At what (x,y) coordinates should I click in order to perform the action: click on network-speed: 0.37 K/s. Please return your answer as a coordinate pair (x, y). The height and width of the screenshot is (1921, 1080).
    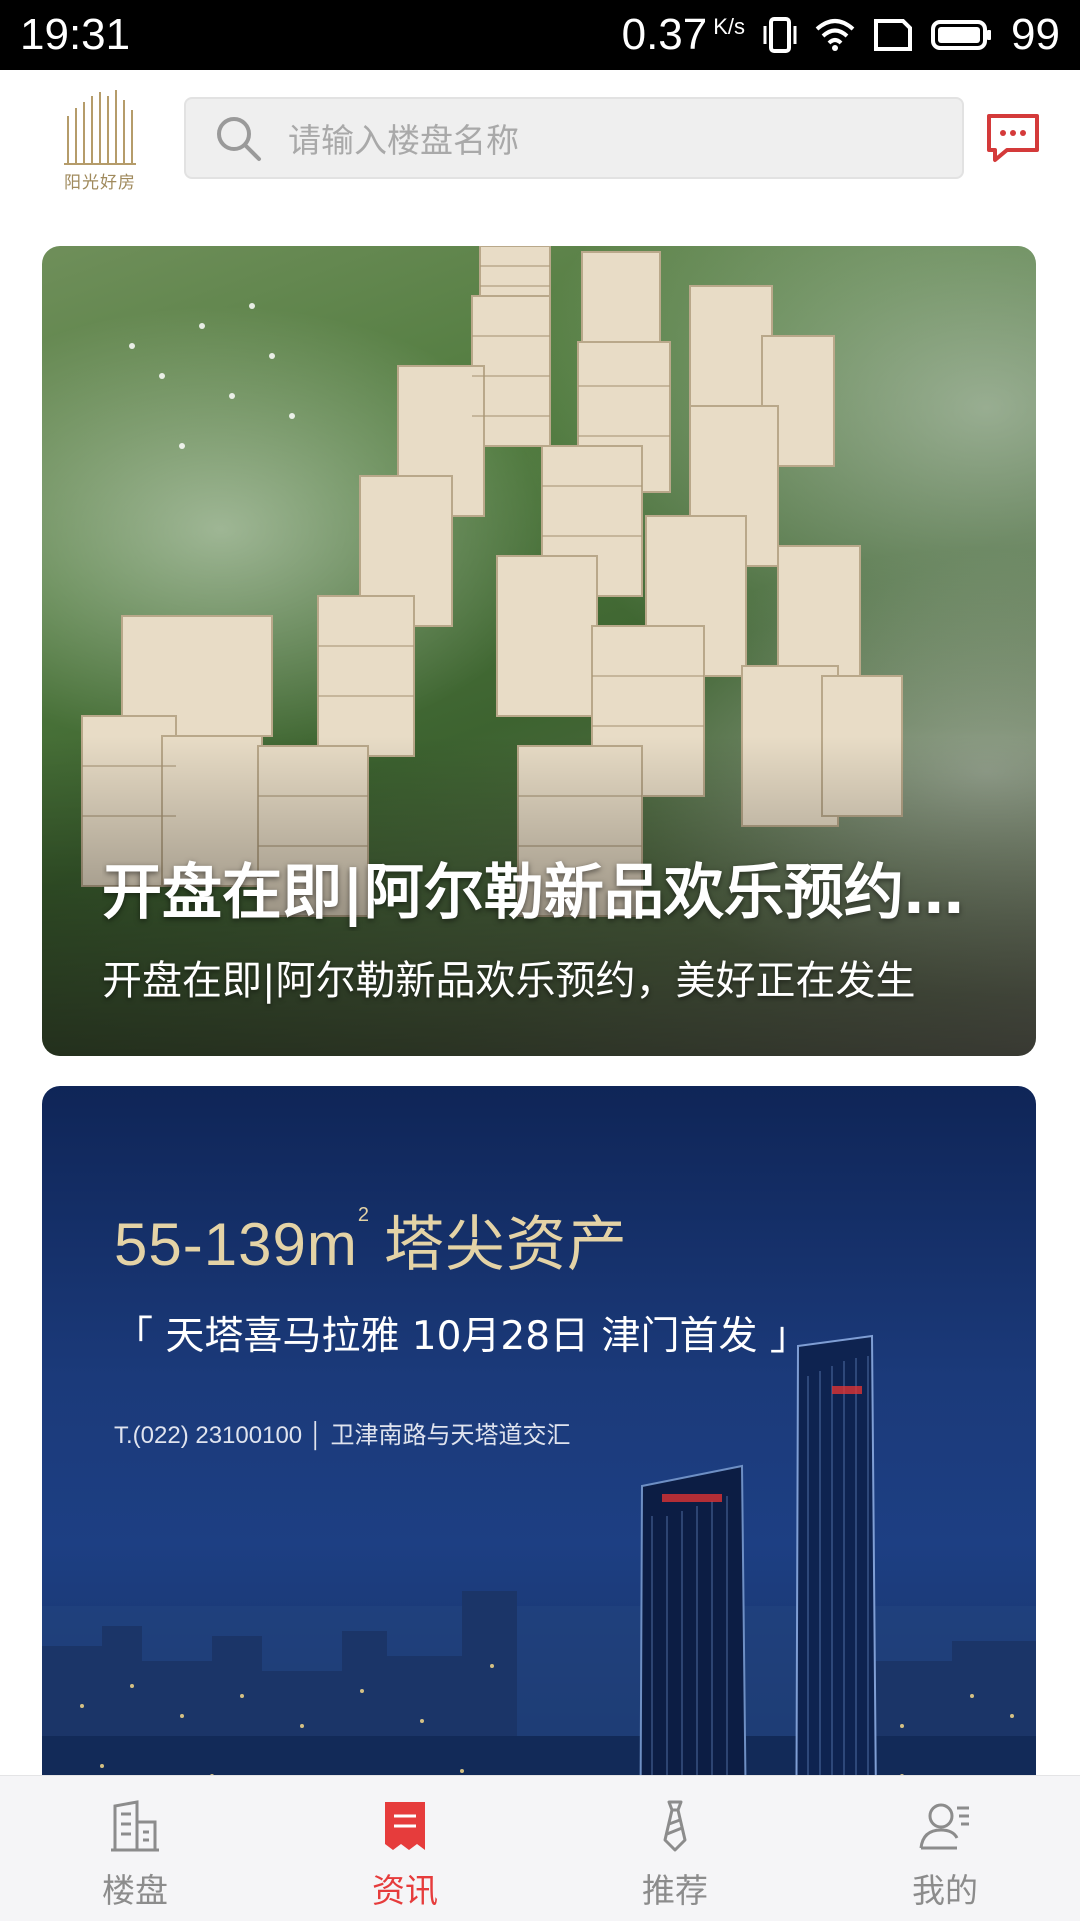
    Looking at the image, I should click on (683, 35).